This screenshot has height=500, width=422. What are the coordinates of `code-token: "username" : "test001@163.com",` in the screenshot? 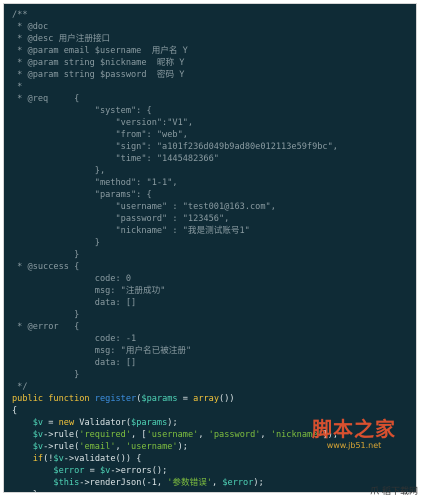 It's located at (144, 207).